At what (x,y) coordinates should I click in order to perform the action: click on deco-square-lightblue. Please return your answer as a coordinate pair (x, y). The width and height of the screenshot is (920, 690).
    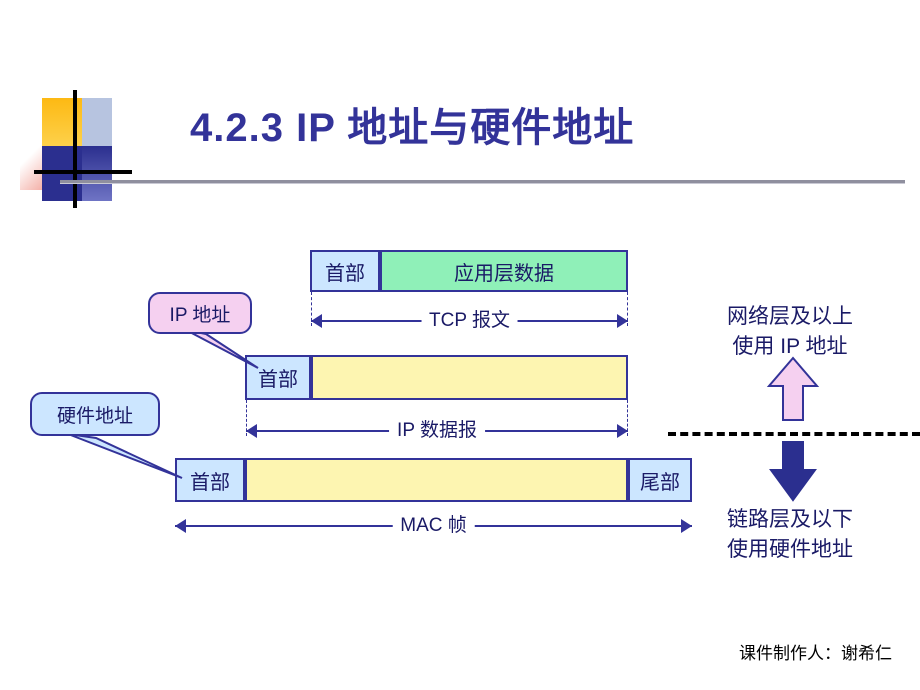
    Looking at the image, I should click on (97, 122).